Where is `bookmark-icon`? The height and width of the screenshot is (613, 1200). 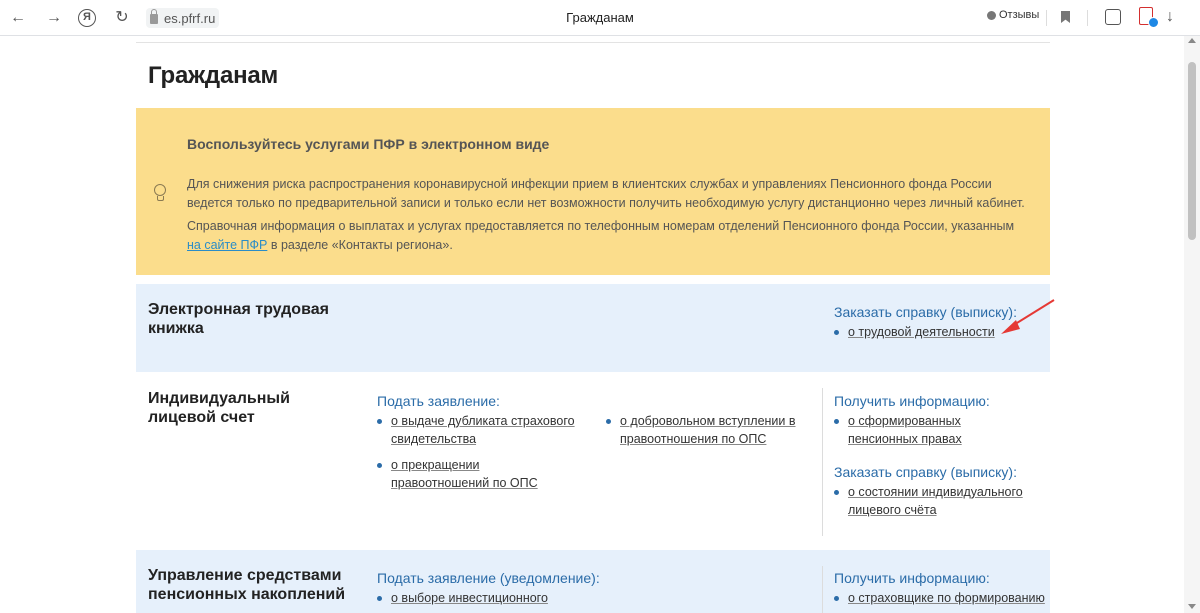 bookmark-icon is located at coordinates (1065, 17).